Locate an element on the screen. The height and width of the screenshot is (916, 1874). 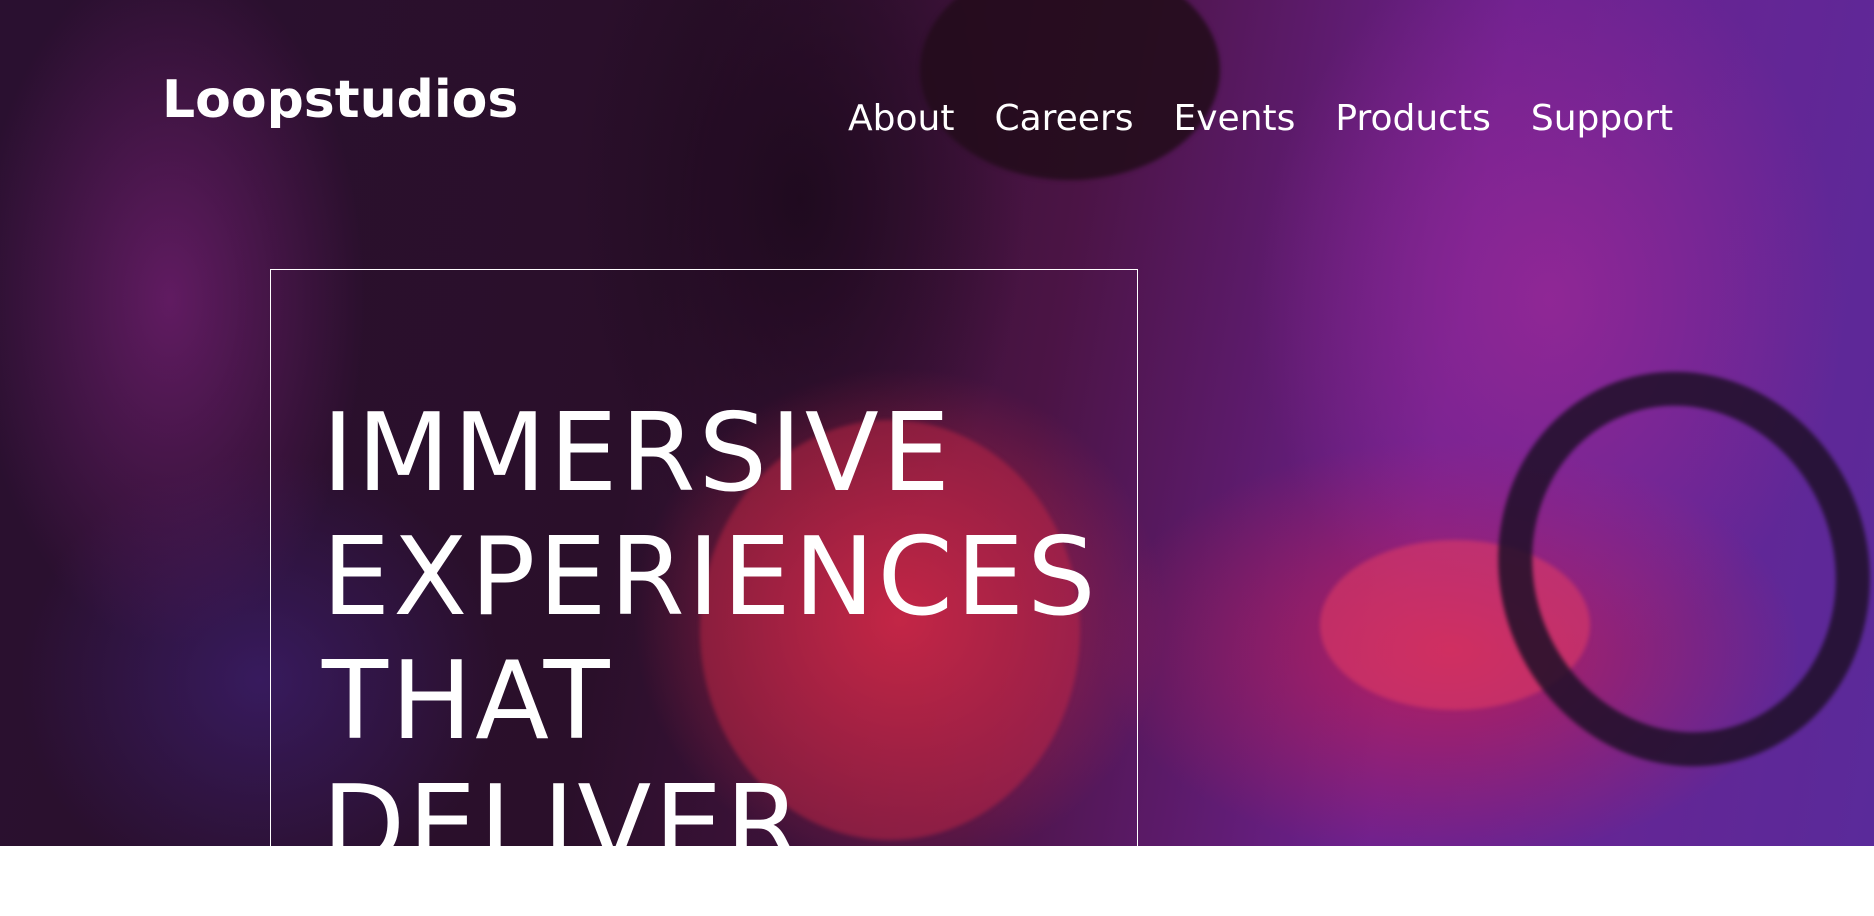
main-nav: About Careers Events Products Support is located at coordinates (1260, 118).